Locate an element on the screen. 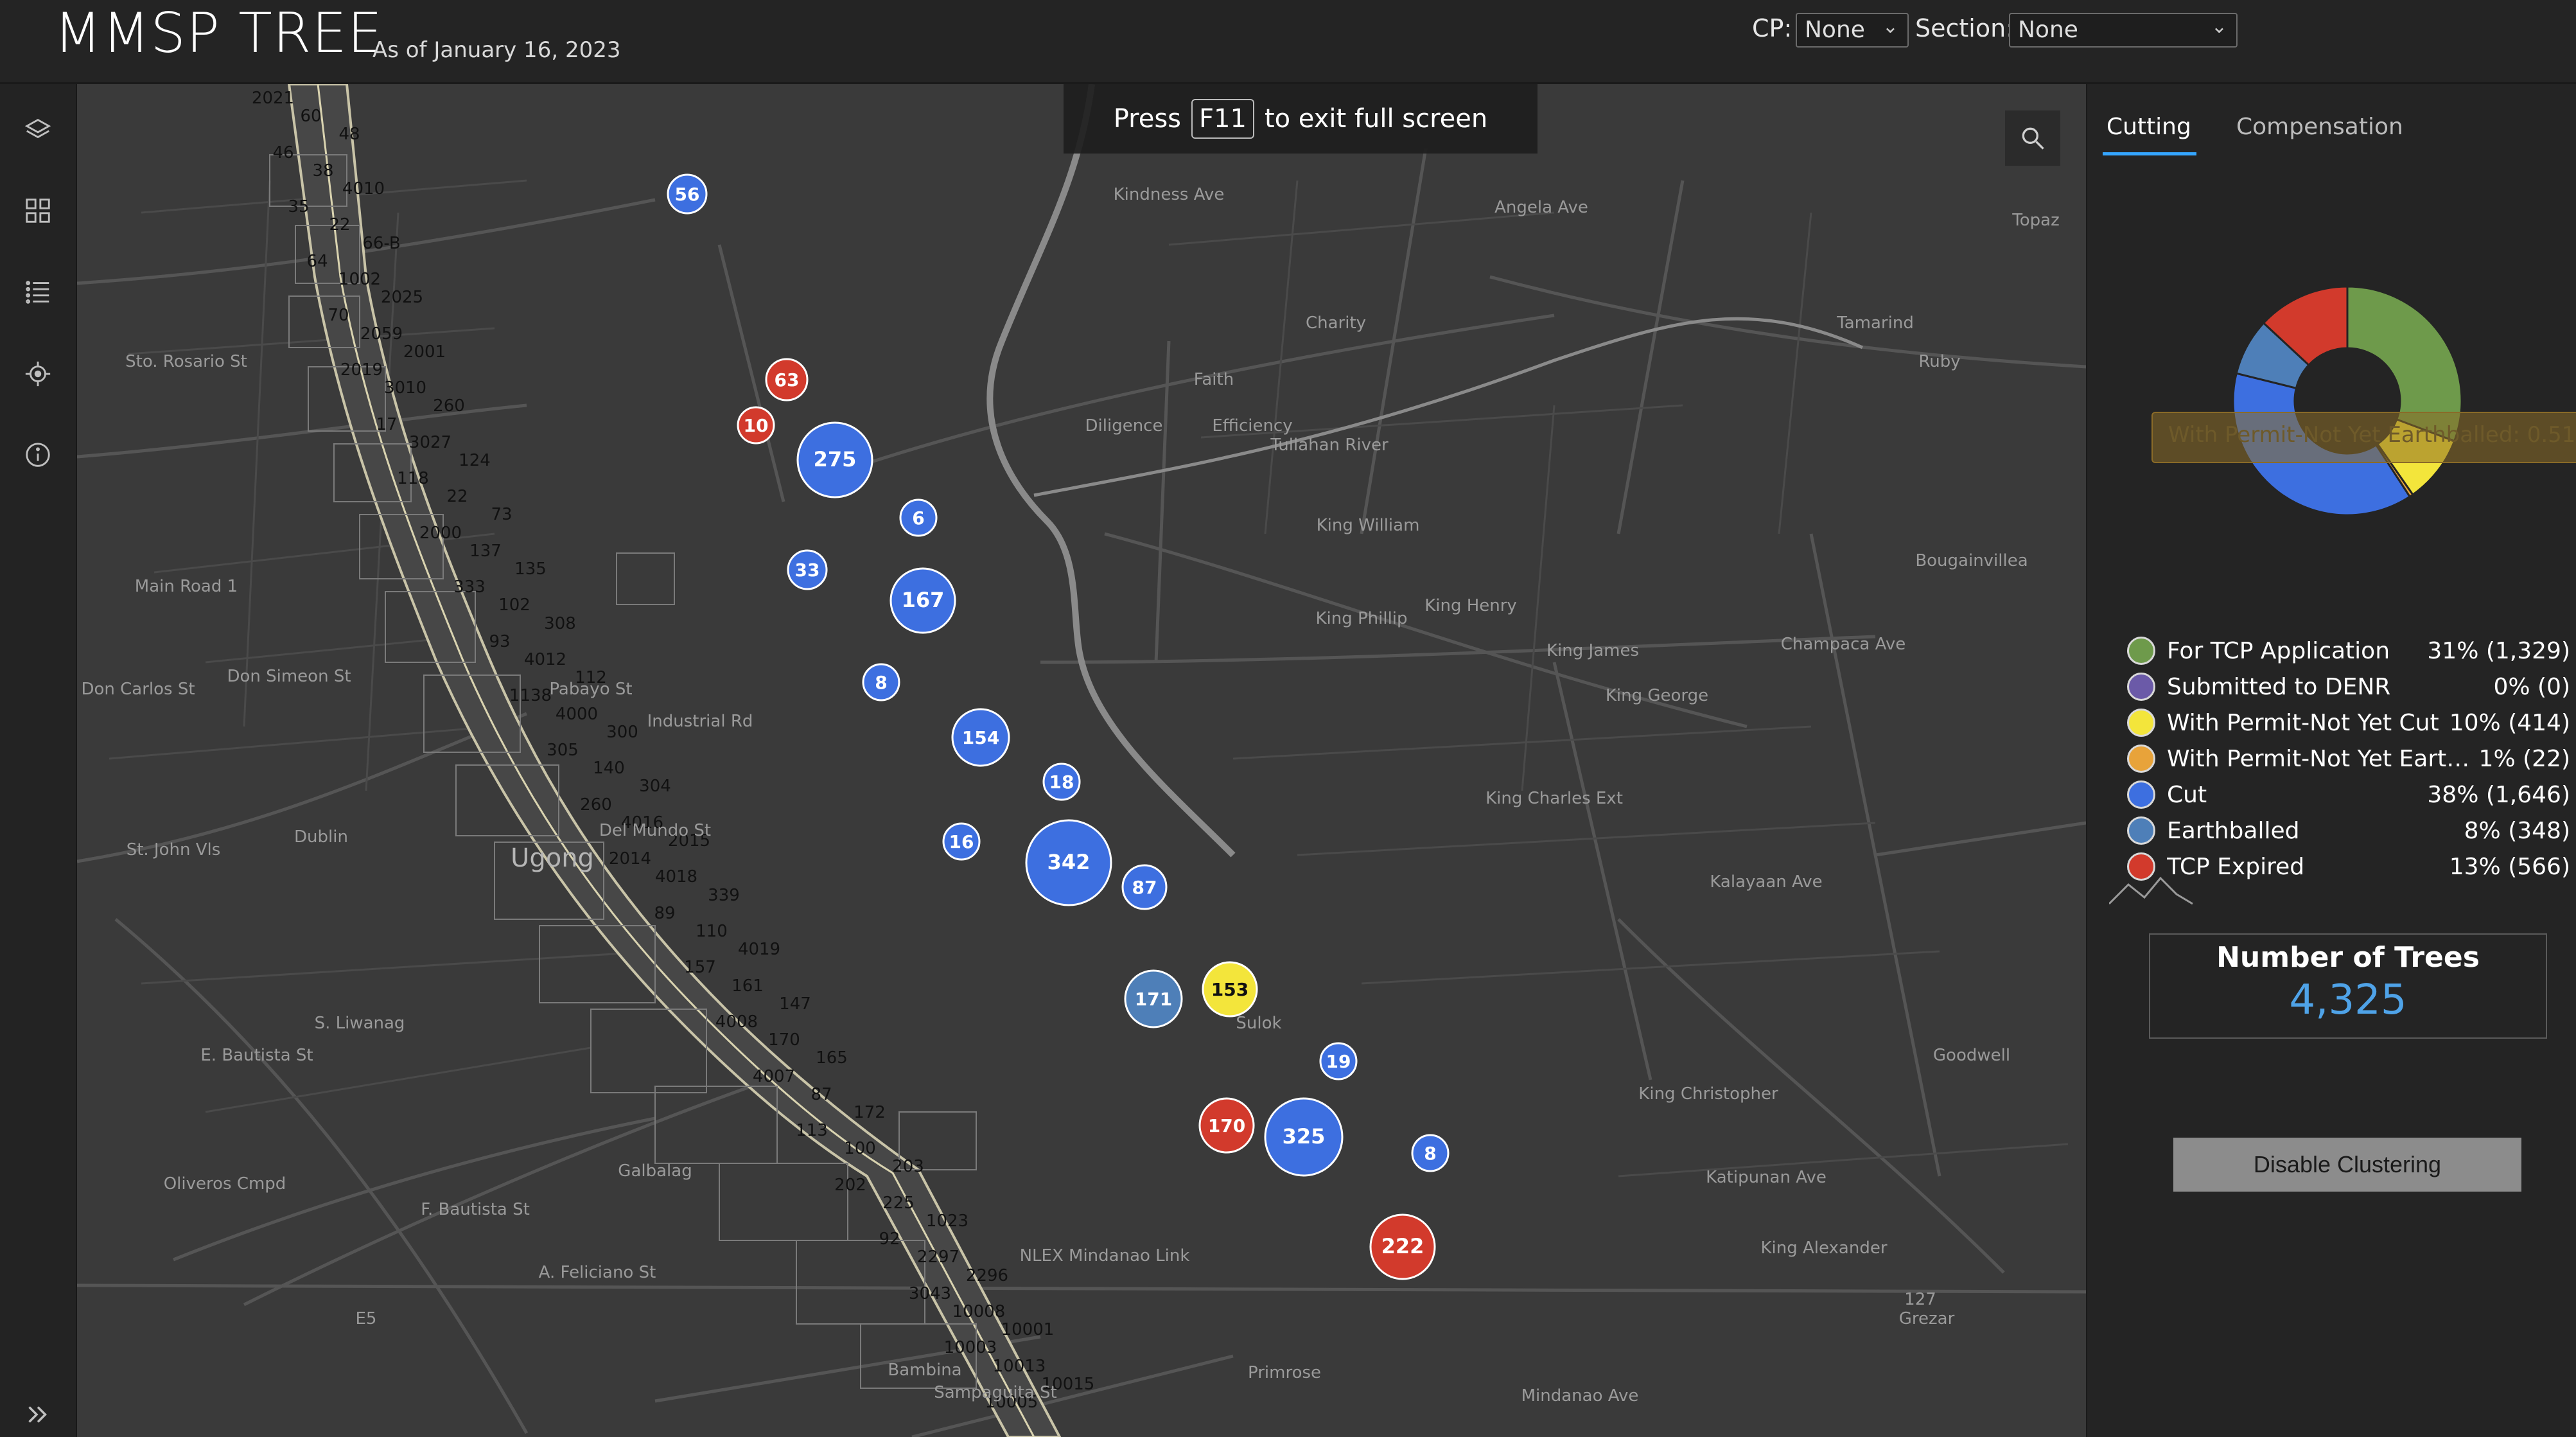 This screenshot has width=2576, height=1437. section-select: None ⌄ is located at coordinates (2123, 30).